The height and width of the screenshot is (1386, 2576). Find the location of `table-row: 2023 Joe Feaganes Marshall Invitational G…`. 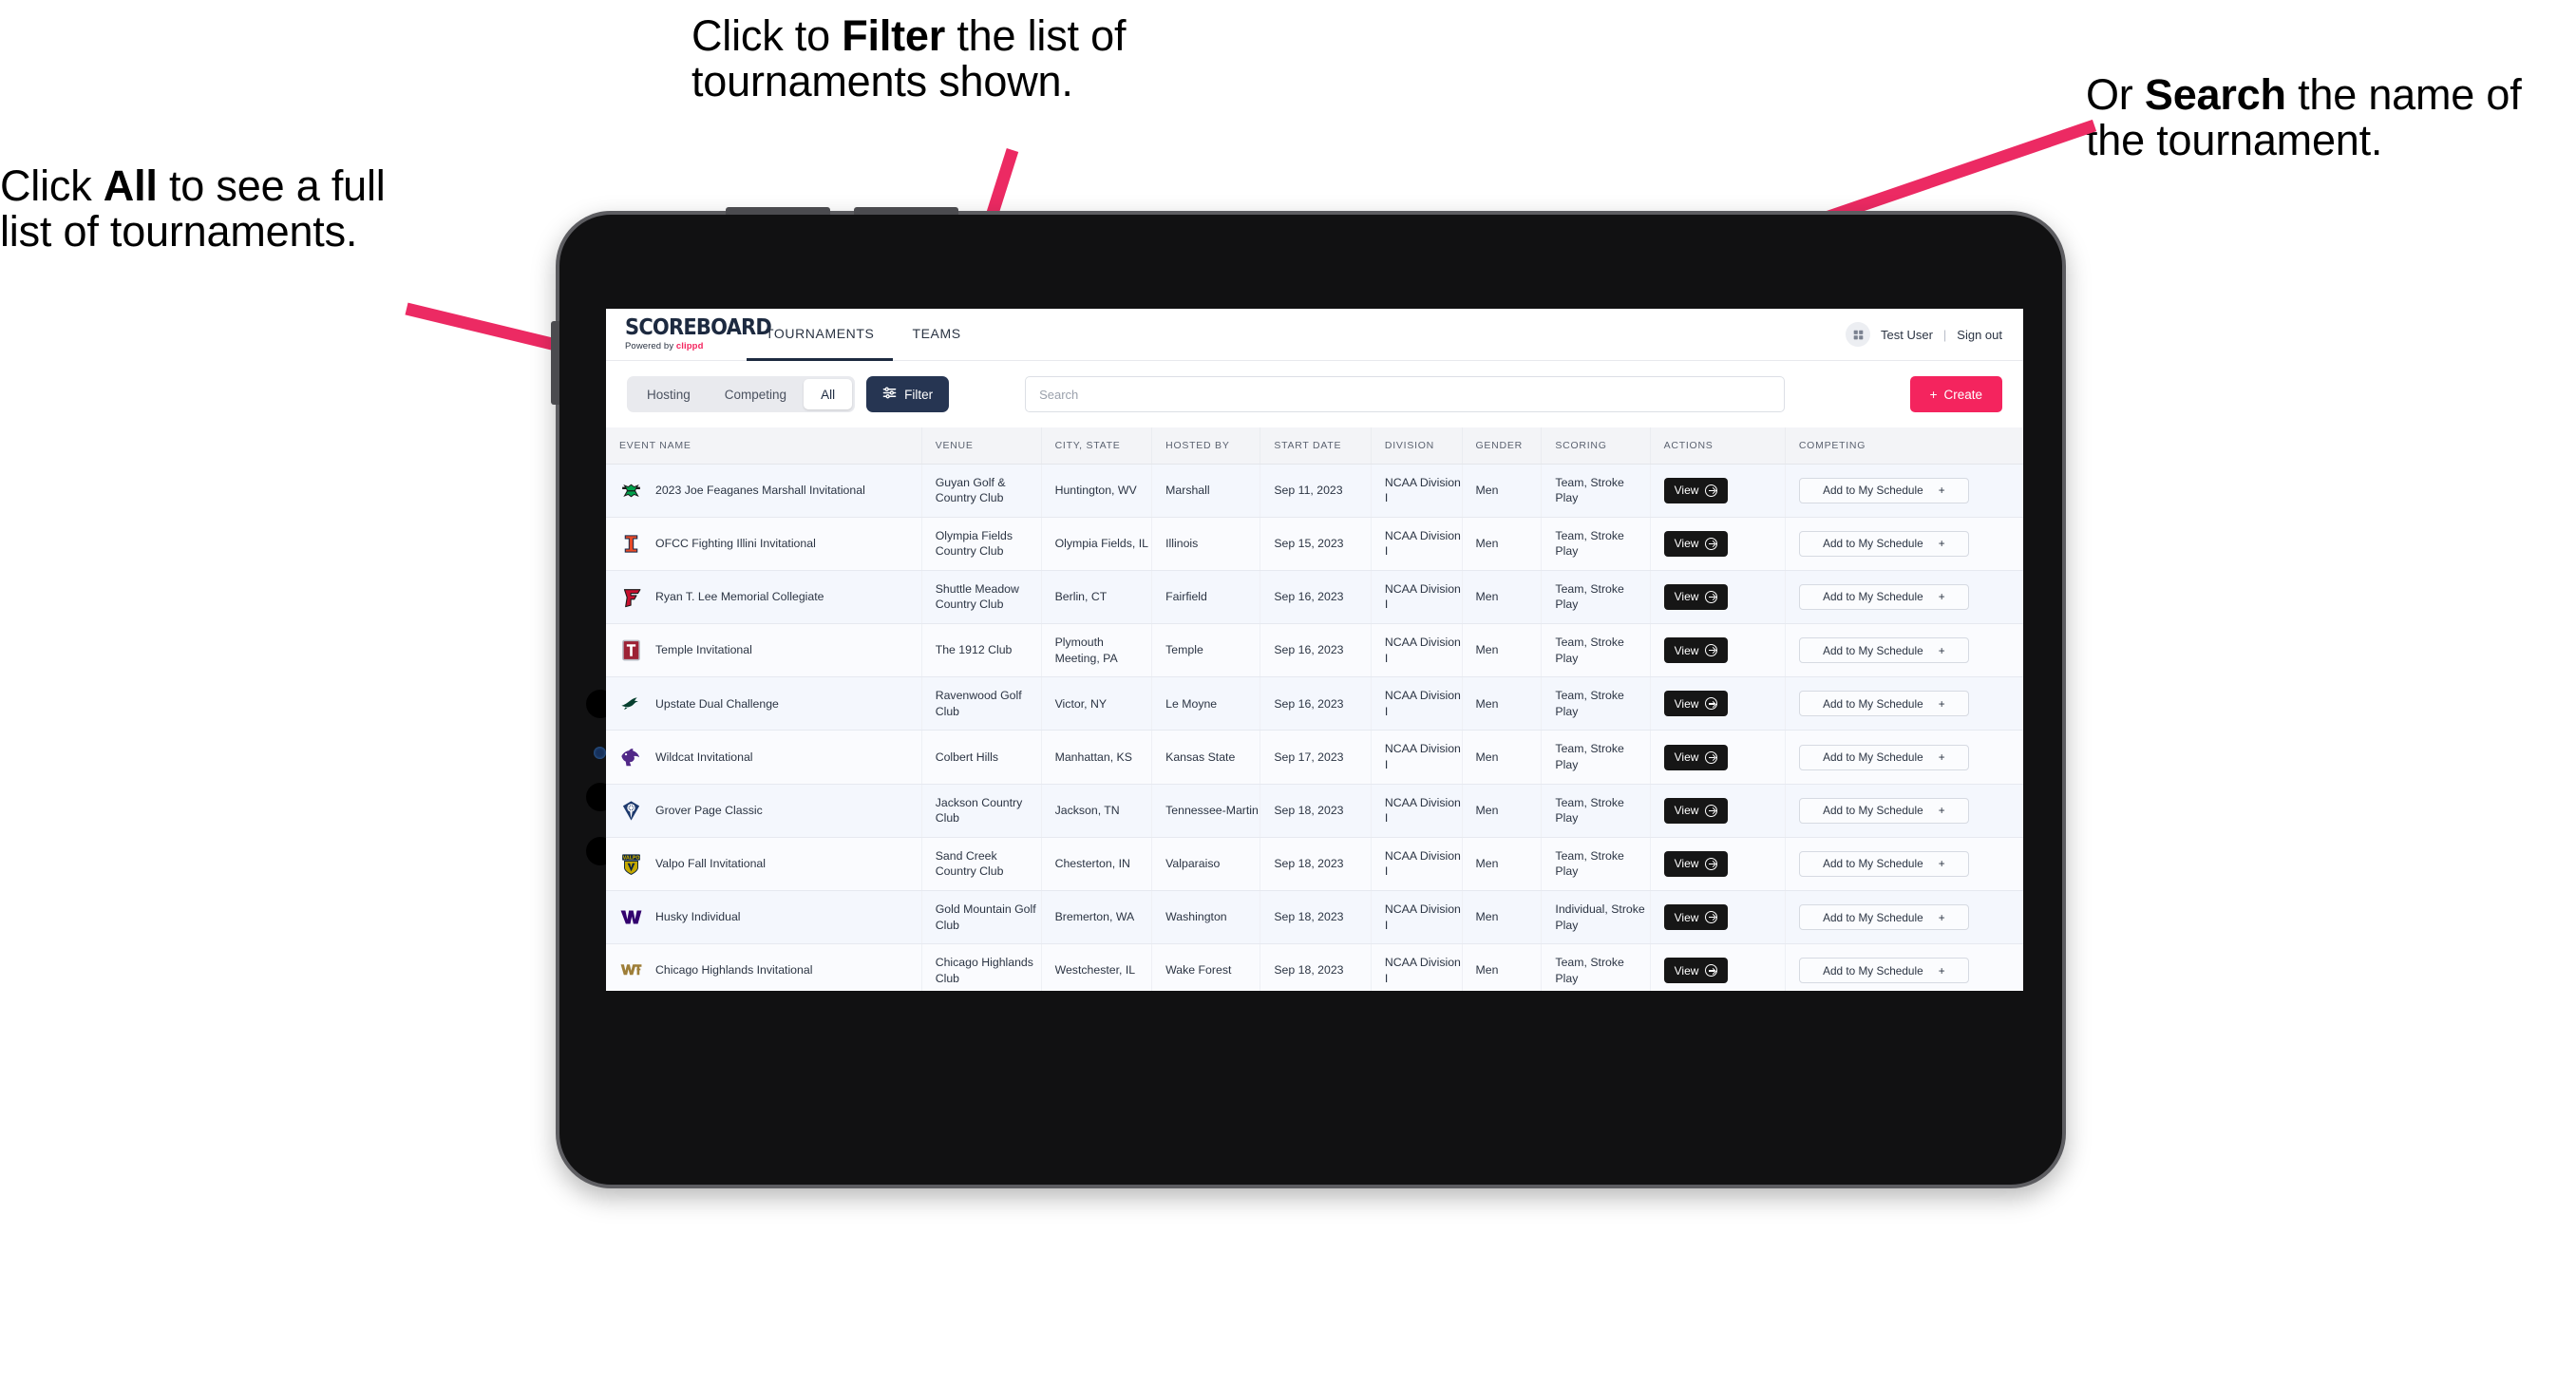

table-row: 2023 Joe Feaganes Marshall Invitational G… is located at coordinates (1314, 491).